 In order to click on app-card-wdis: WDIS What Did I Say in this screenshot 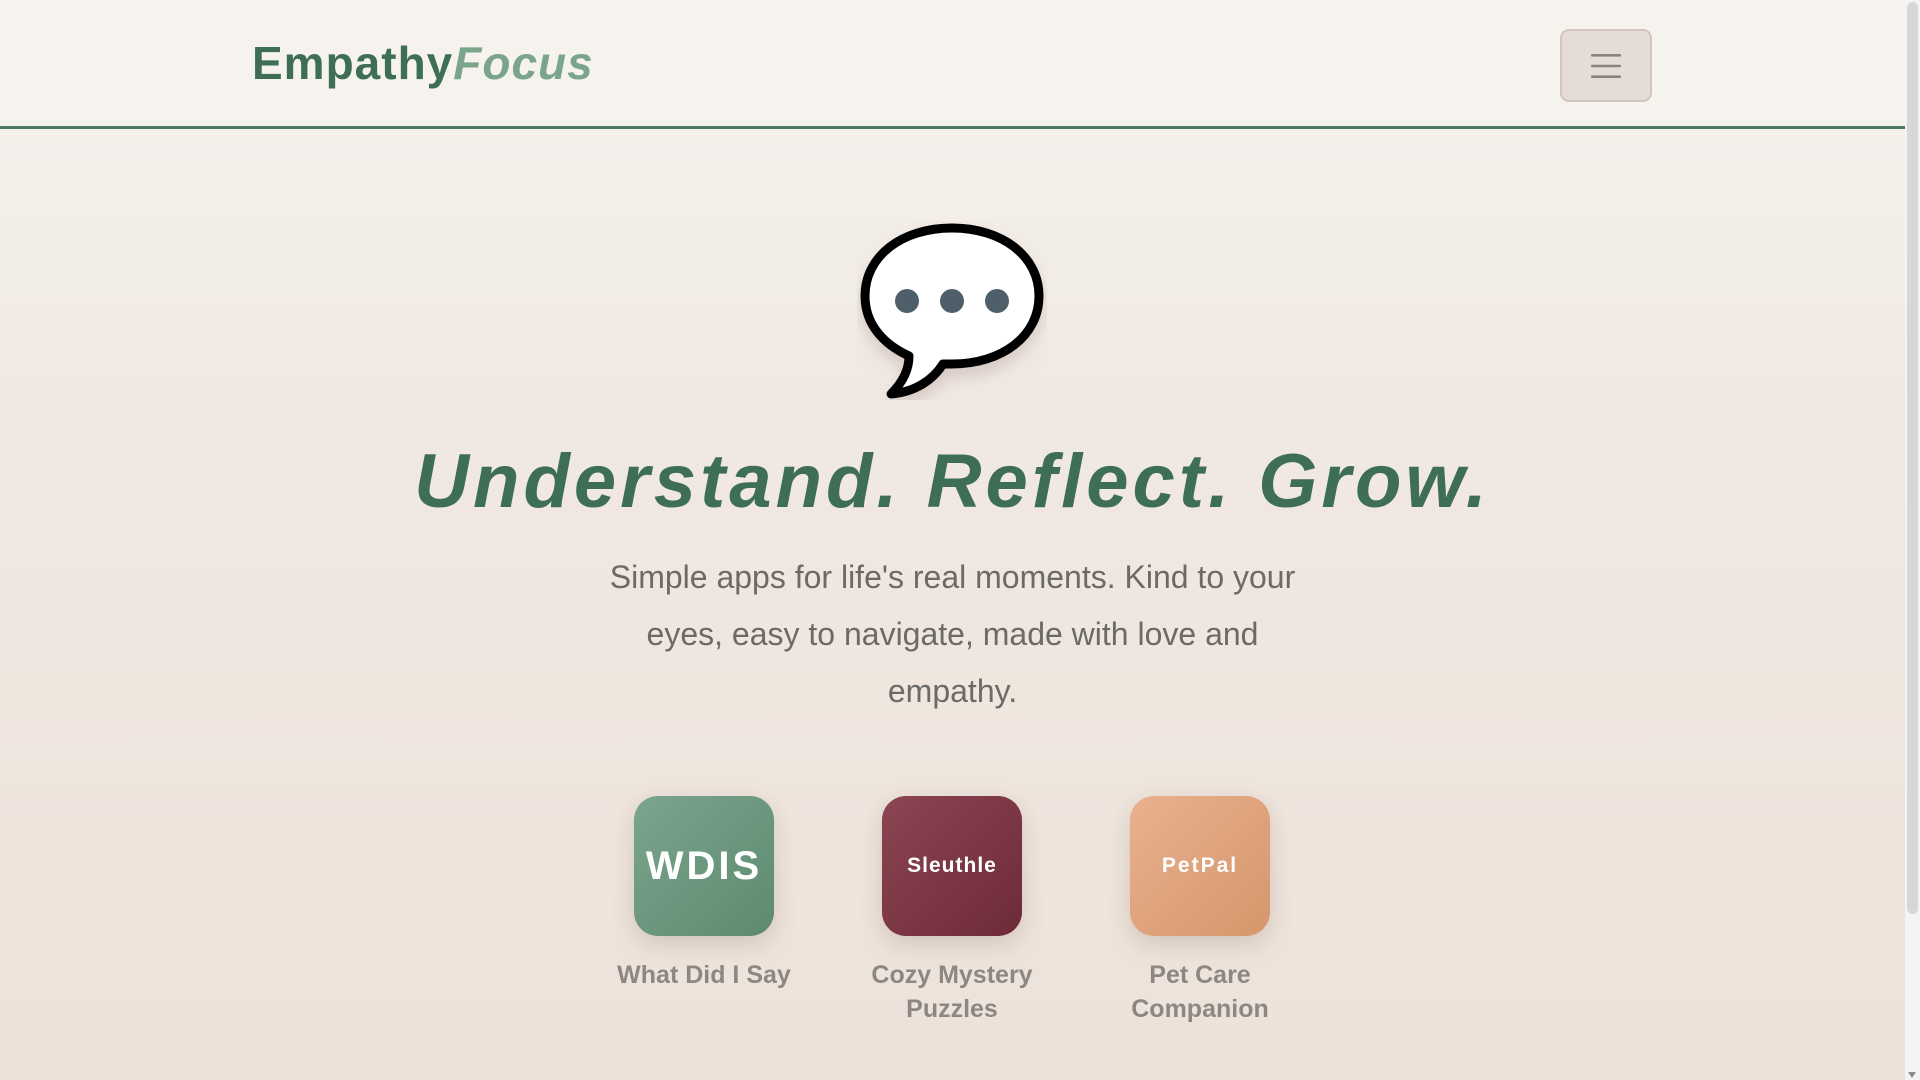, I will do `click(704, 894)`.